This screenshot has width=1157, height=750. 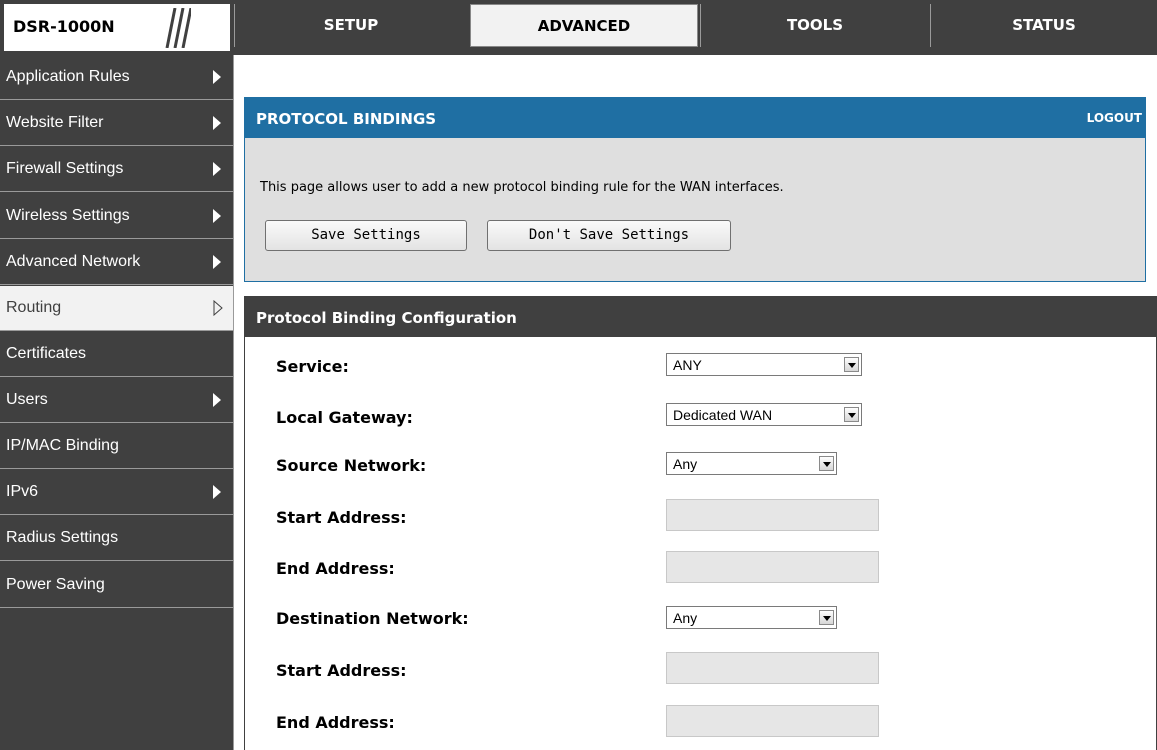 I want to click on model-name: DSR-1000N, so click(x=64, y=26).